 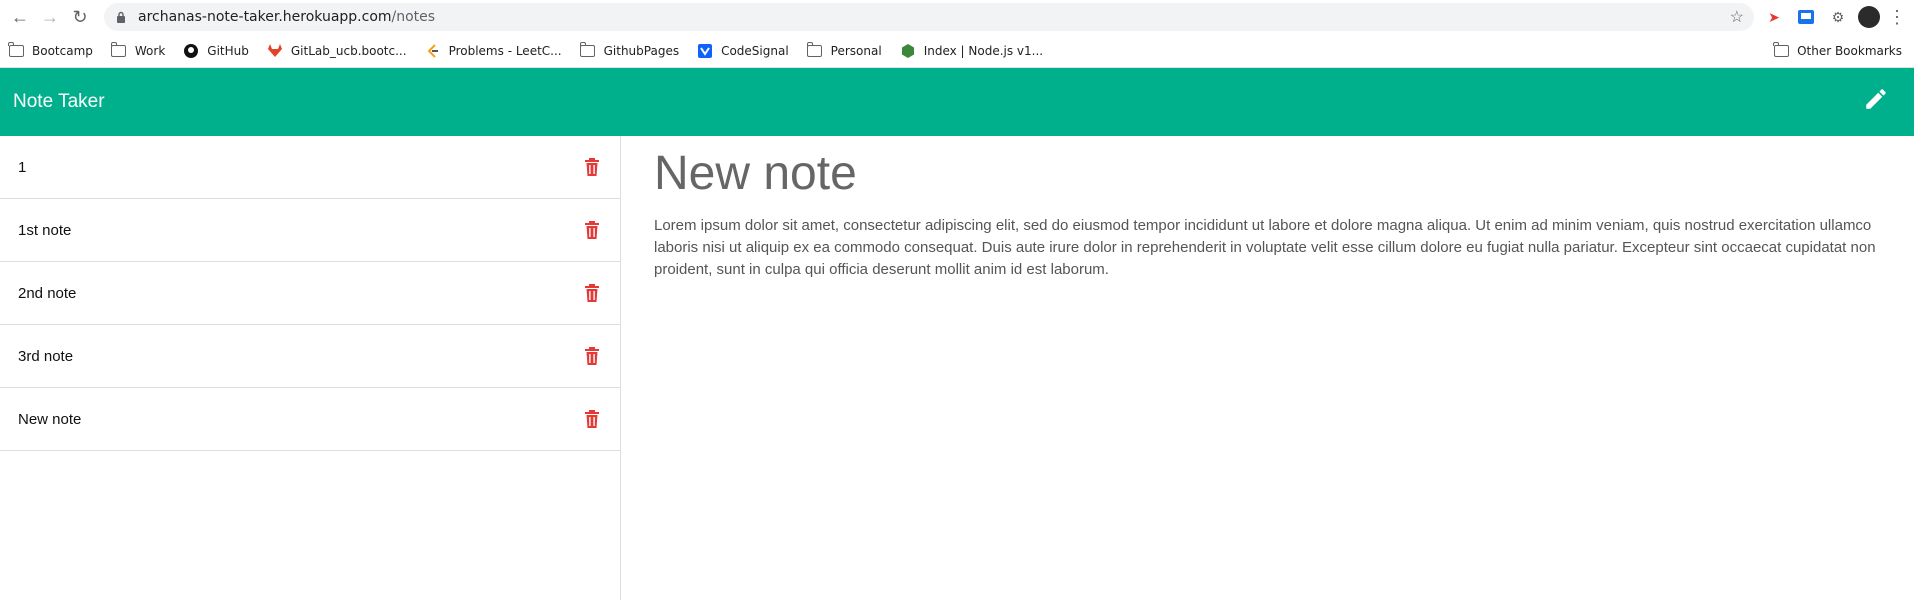 What do you see at coordinates (1869, 17) in the screenshot?
I see `profile-avatar` at bounding box center [1869, 17].